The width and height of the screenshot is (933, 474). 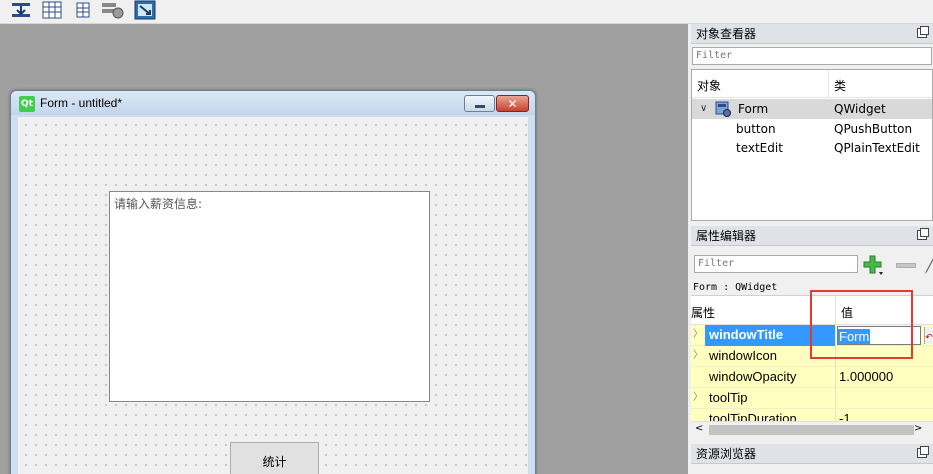 I want to click on scrollbar-thumb, so click(x=811, y=430).